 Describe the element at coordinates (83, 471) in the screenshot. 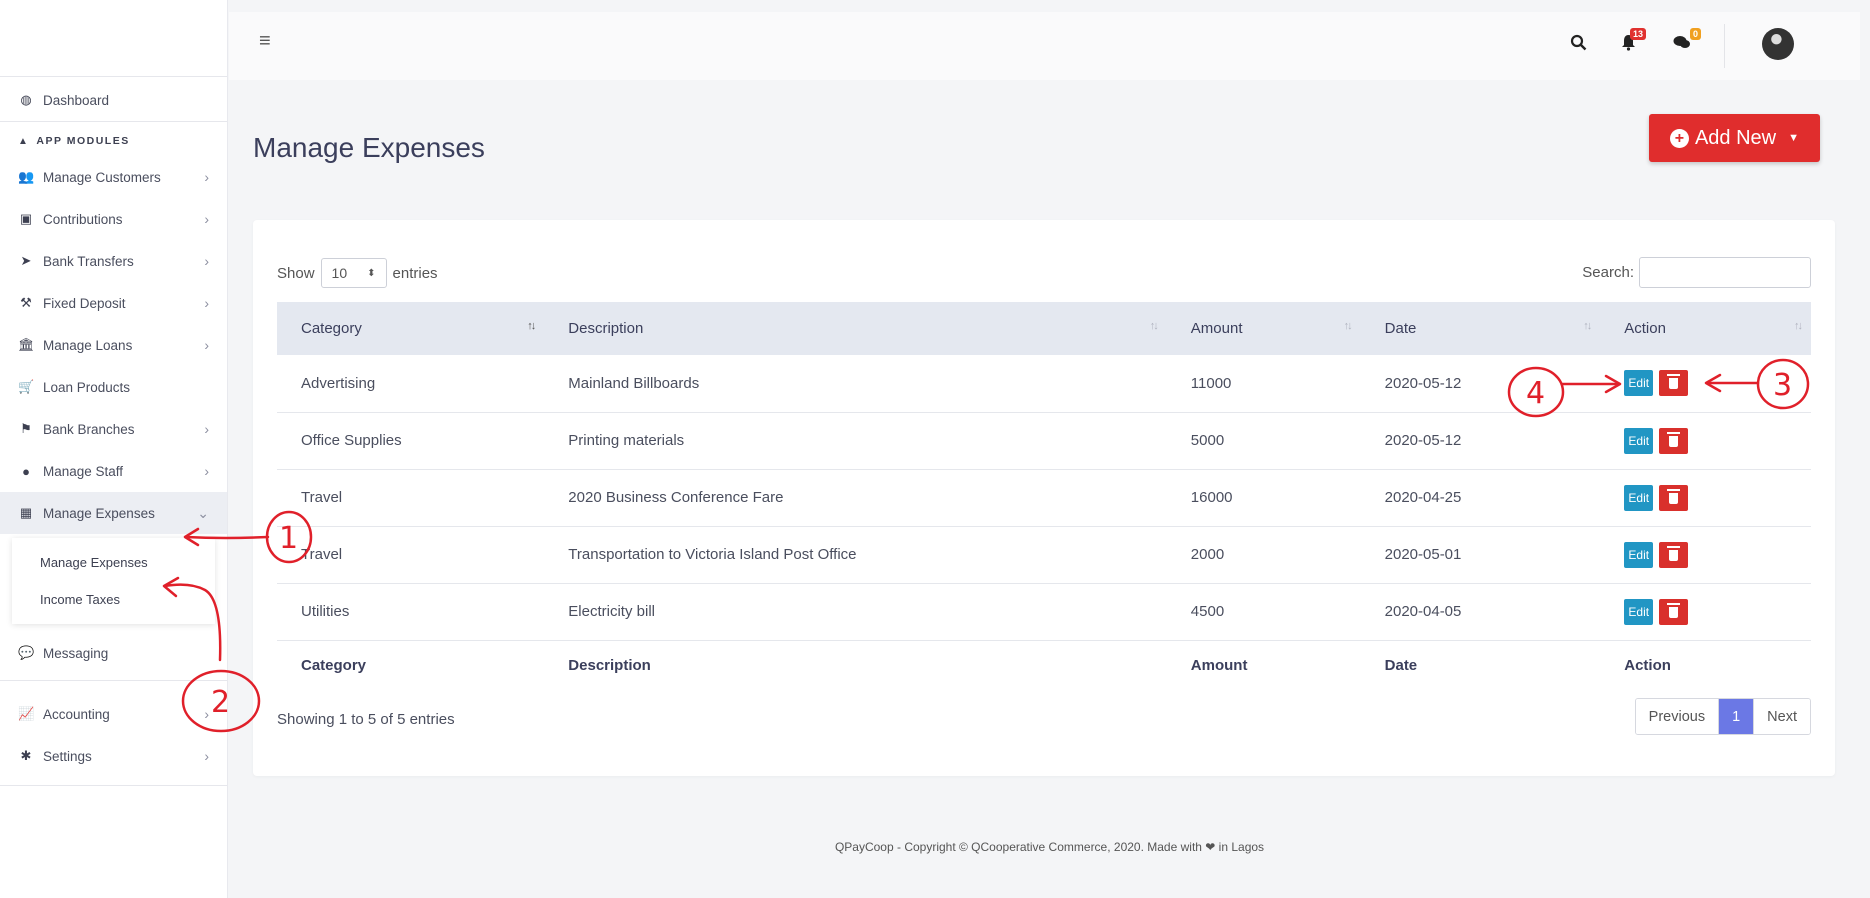

I see `sidebar-item-label: Manage Staff` at that location.